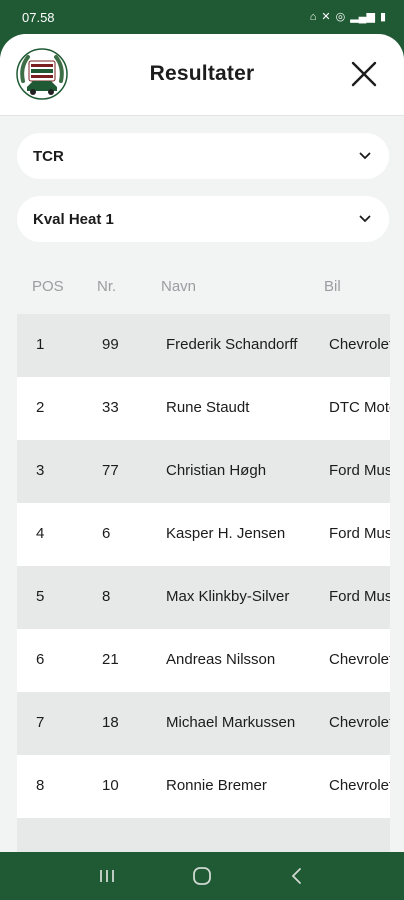 The image size is (404, 900). I want to click on row-number: 33, so click(110, 407).